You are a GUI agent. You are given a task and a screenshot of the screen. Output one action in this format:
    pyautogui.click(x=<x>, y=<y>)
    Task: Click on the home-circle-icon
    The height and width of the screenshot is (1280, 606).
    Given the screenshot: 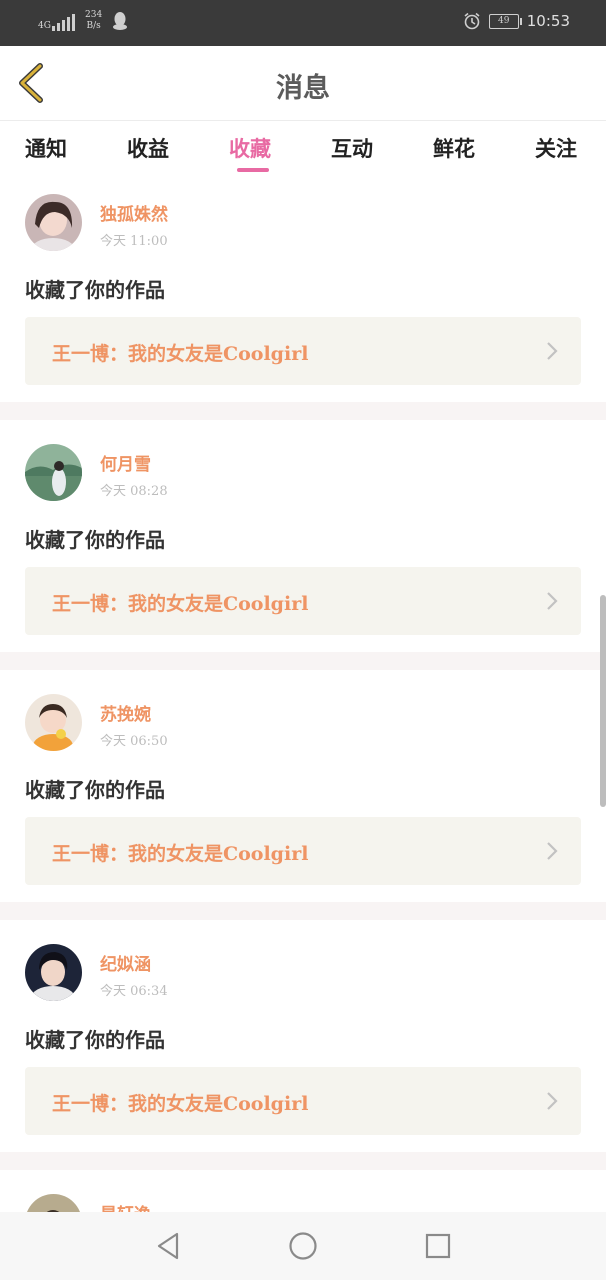 What is the action you would take?
    pyautogui.click(x=303, y=1246)
    